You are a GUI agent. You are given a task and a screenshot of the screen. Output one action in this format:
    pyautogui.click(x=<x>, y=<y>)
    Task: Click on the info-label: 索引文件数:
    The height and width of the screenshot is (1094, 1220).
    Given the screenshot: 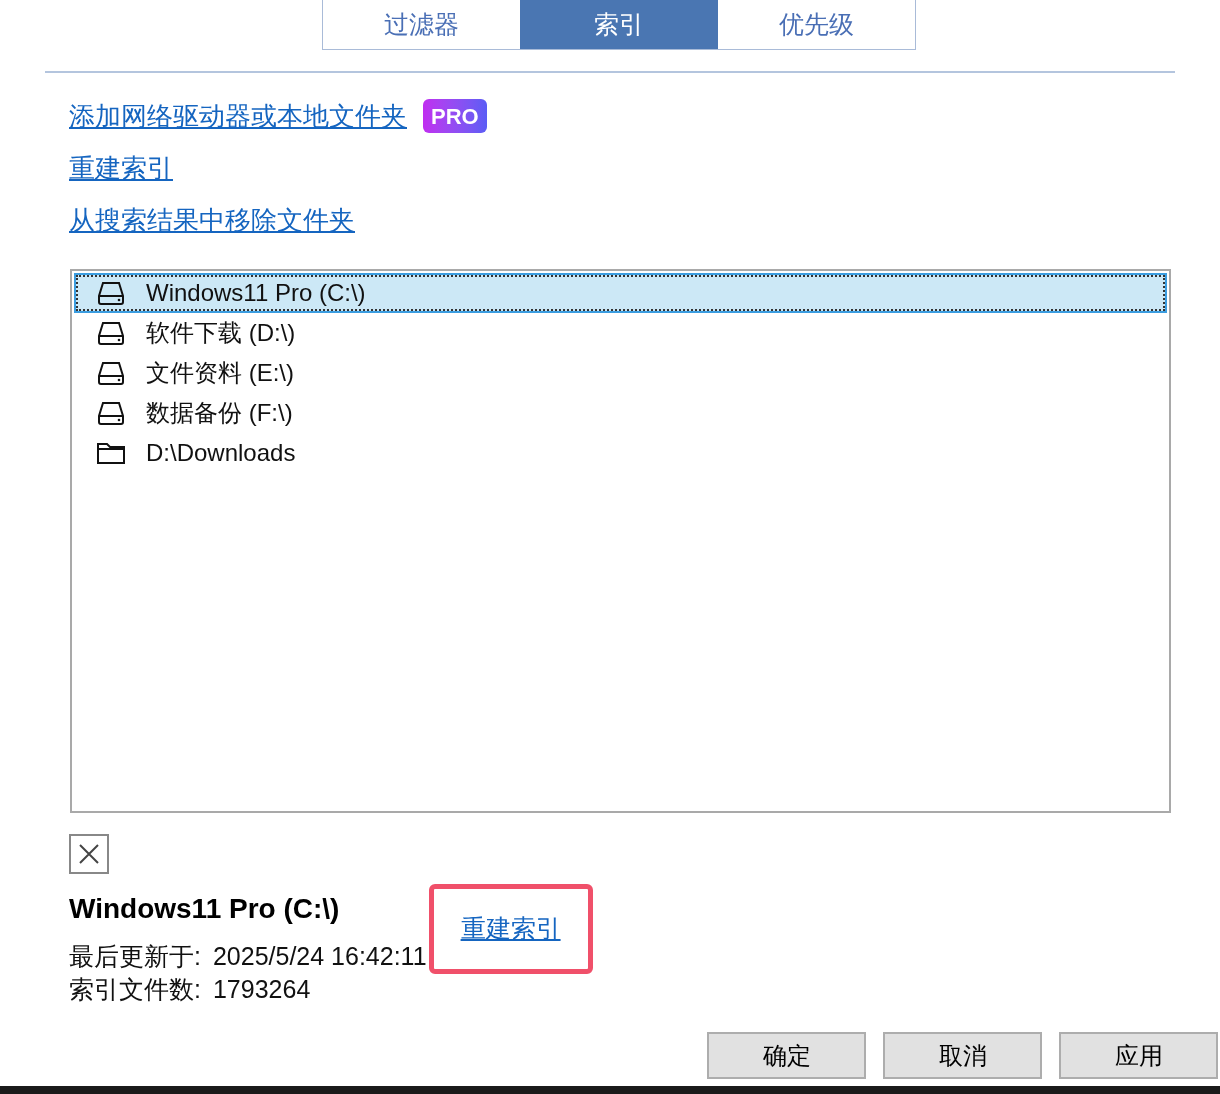 What is the action you would take?
    pyautogui.click(x=135, y=989)
    